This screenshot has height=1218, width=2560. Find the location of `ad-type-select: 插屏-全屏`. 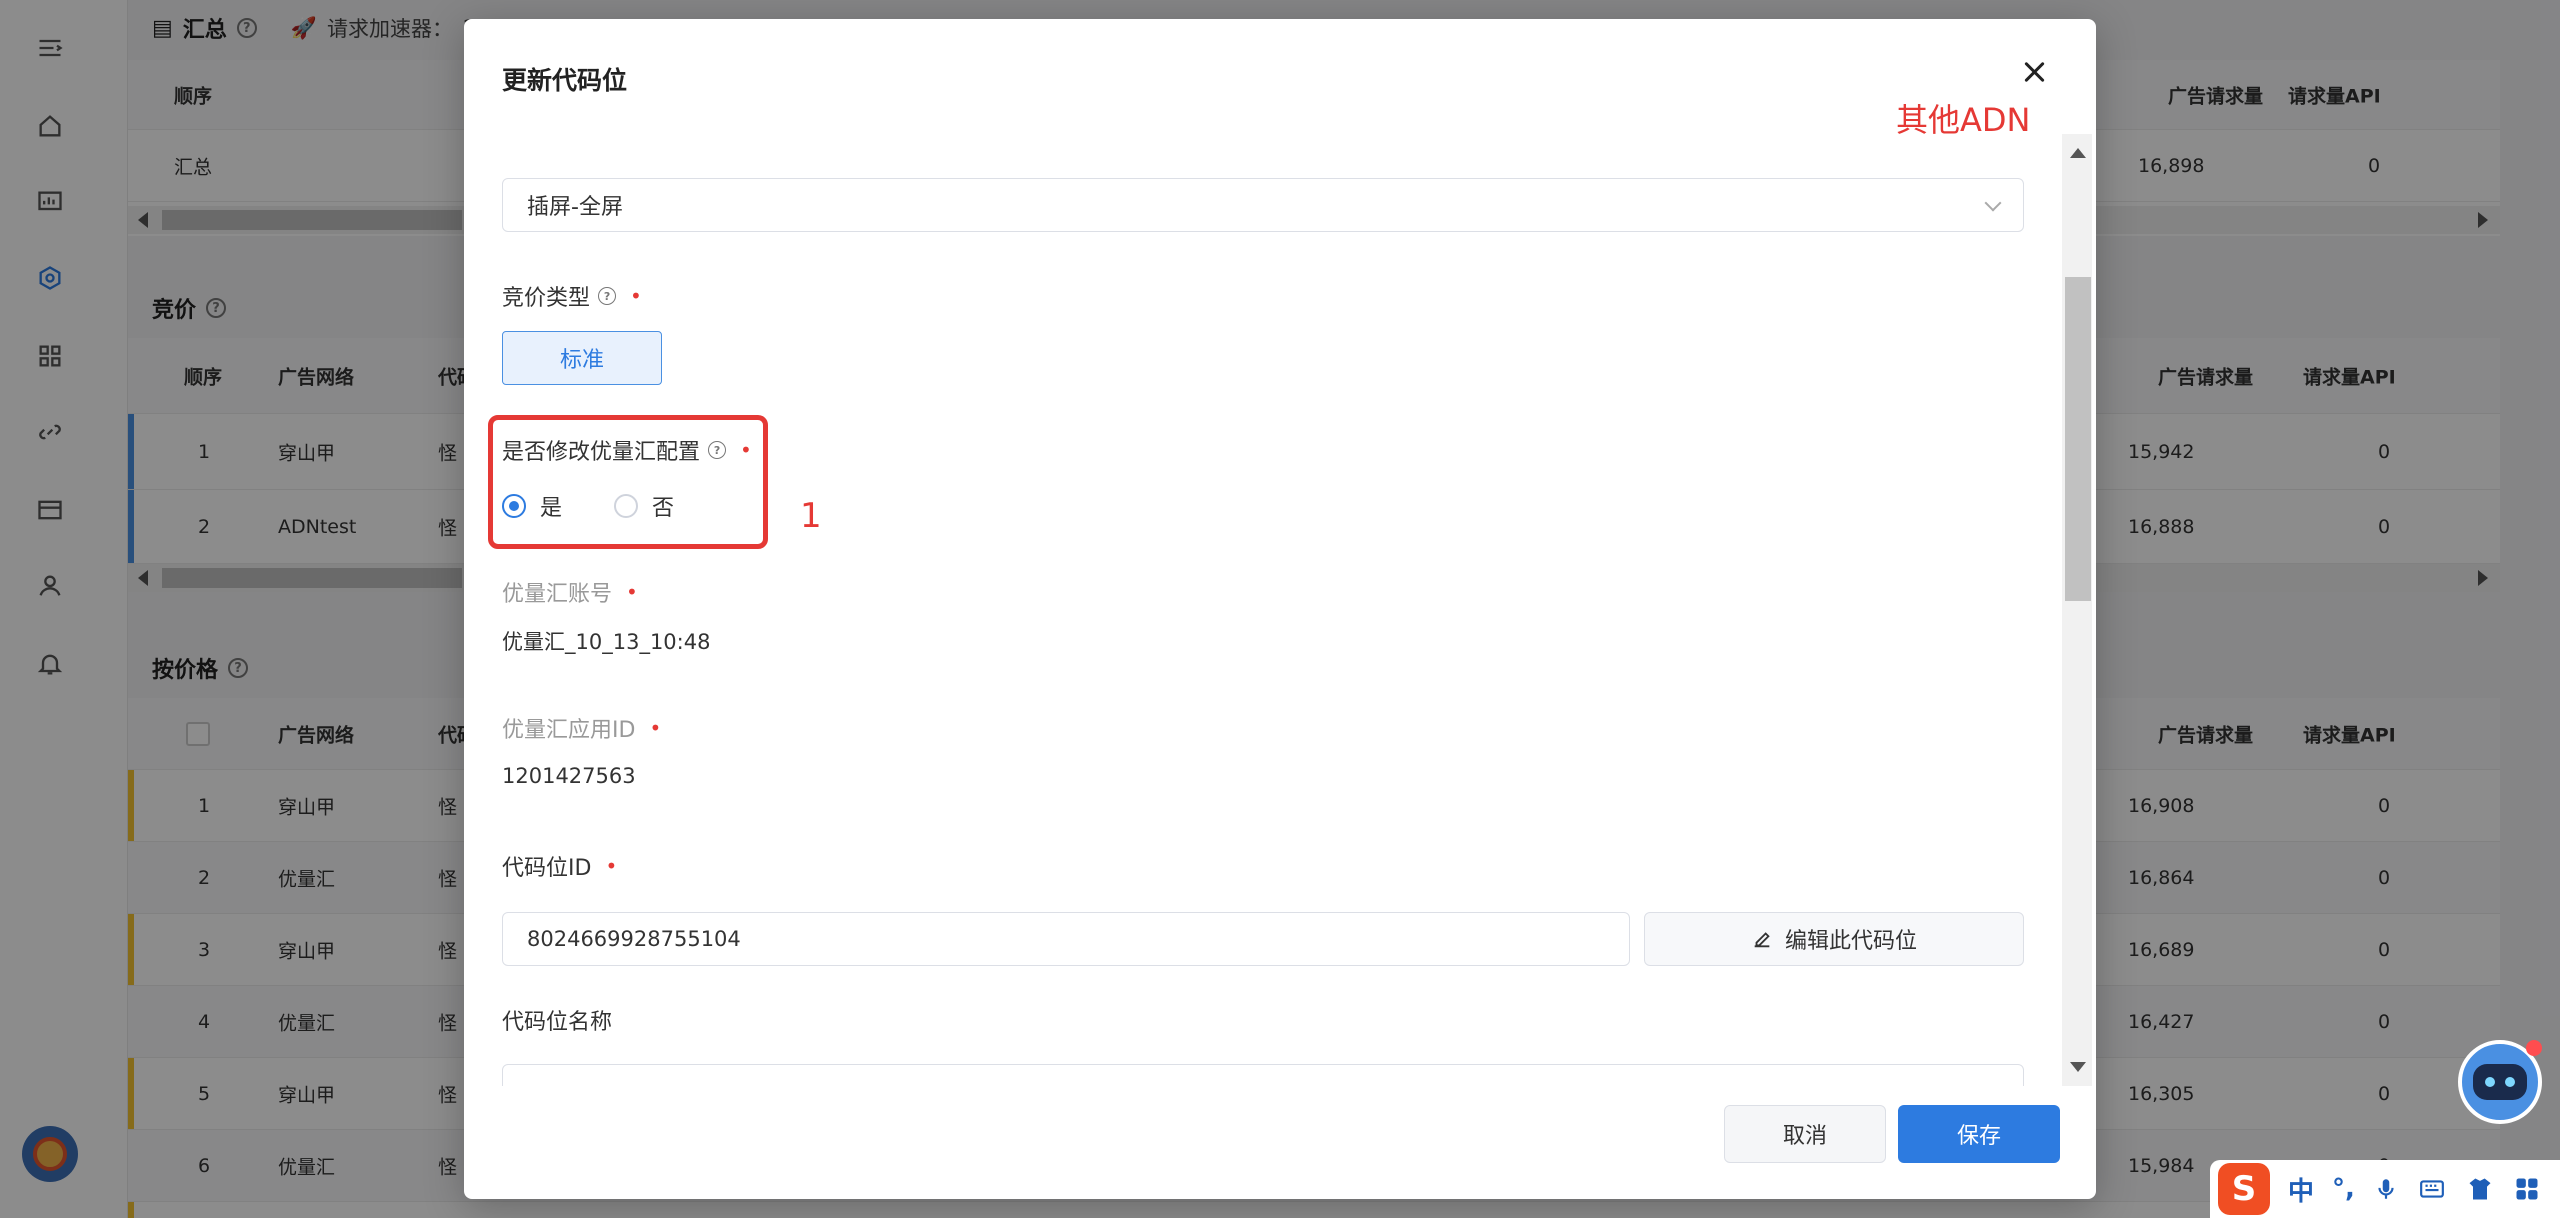

ad-type-select: 插屏-全屏 is located at coordinates (1263, 205).